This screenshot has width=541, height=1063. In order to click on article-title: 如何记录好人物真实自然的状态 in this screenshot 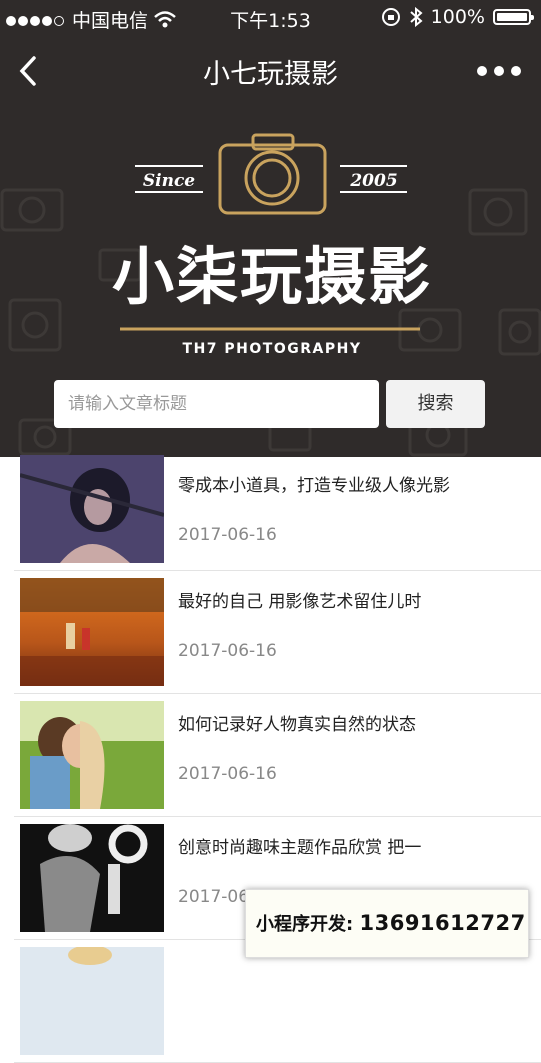, I will do `click(297, 725)`.